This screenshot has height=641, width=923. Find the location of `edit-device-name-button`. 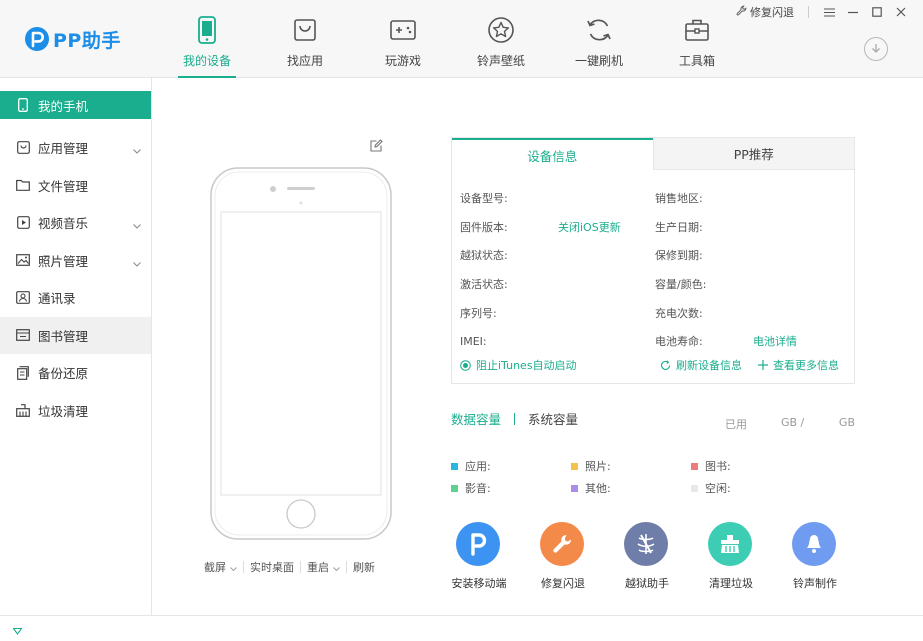

edit-device-name-button is located at coordinates (377, 146).